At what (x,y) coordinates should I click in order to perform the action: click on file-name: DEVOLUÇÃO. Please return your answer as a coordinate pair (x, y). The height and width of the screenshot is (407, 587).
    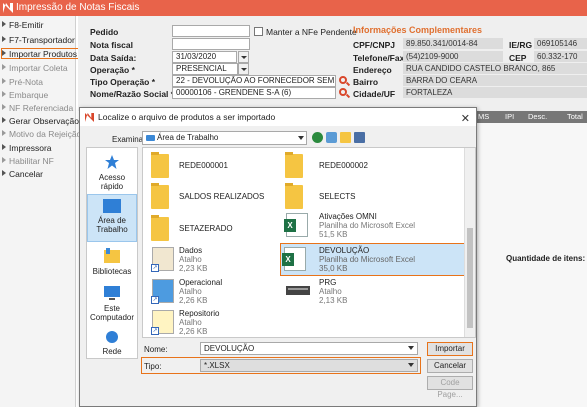
    Looking at the image, I should click on (344, 250).